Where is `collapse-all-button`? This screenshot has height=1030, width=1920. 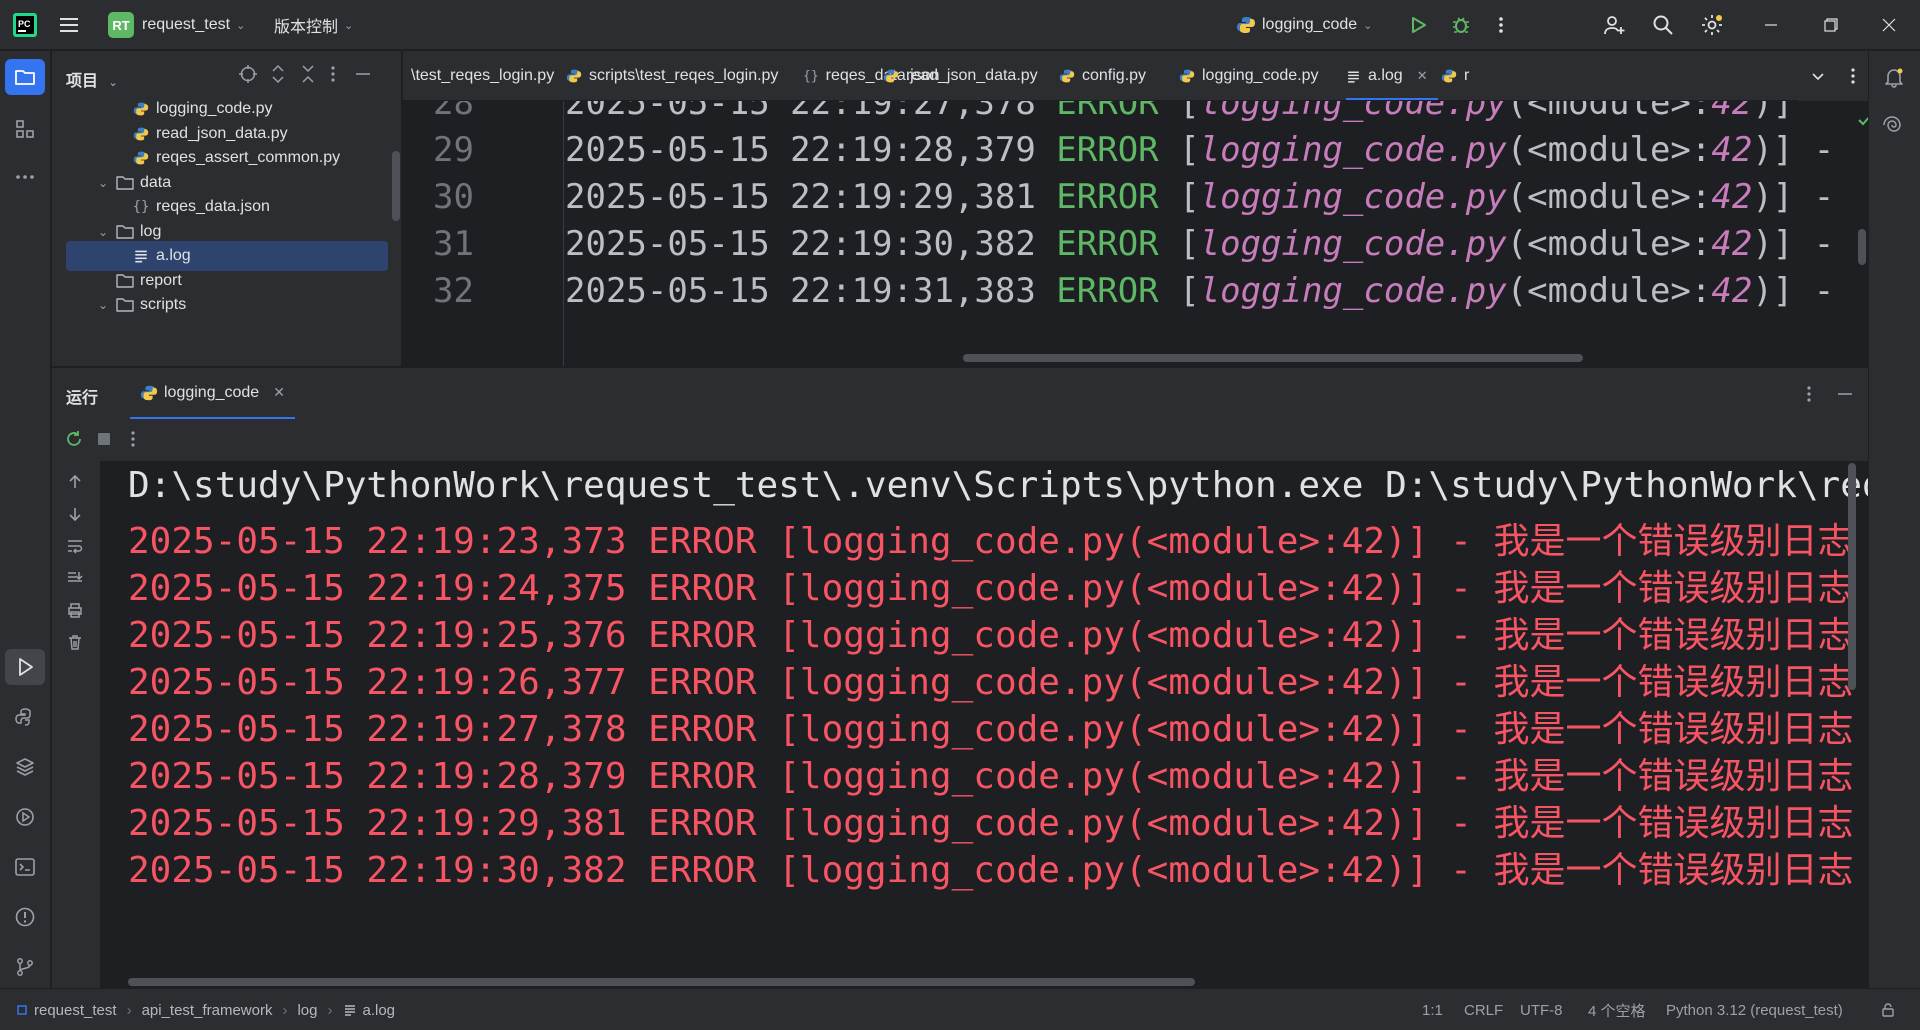 collapse-all-button is located at coordinates (308, 74).